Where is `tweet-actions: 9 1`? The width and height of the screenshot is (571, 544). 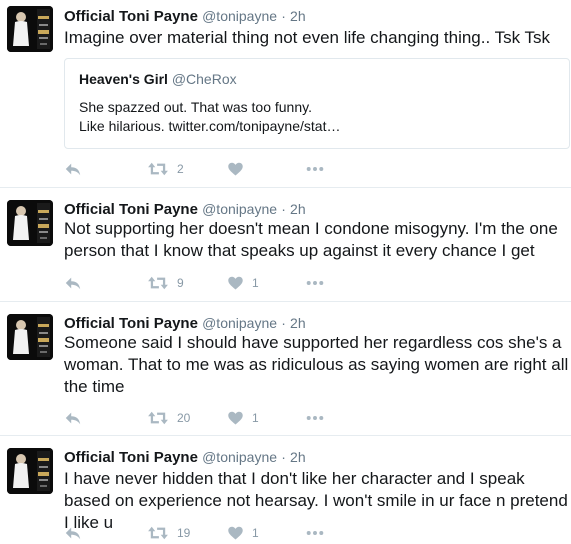
tweet-actions: 9 1 is located at coordinates (214, 283).